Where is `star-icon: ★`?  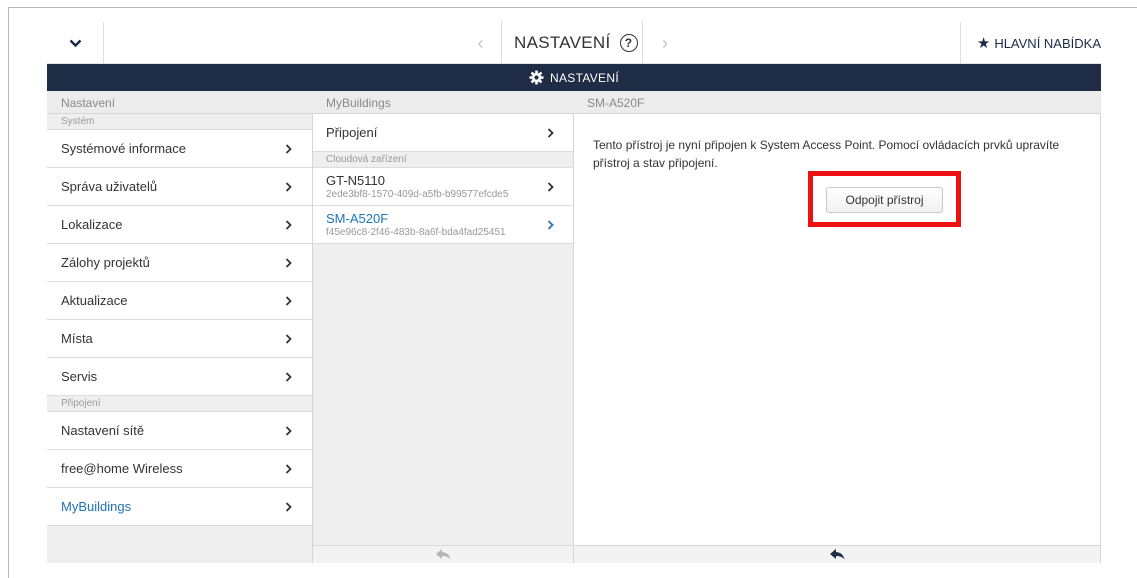
star-icon: ★ is located at coordinates (983, 43).